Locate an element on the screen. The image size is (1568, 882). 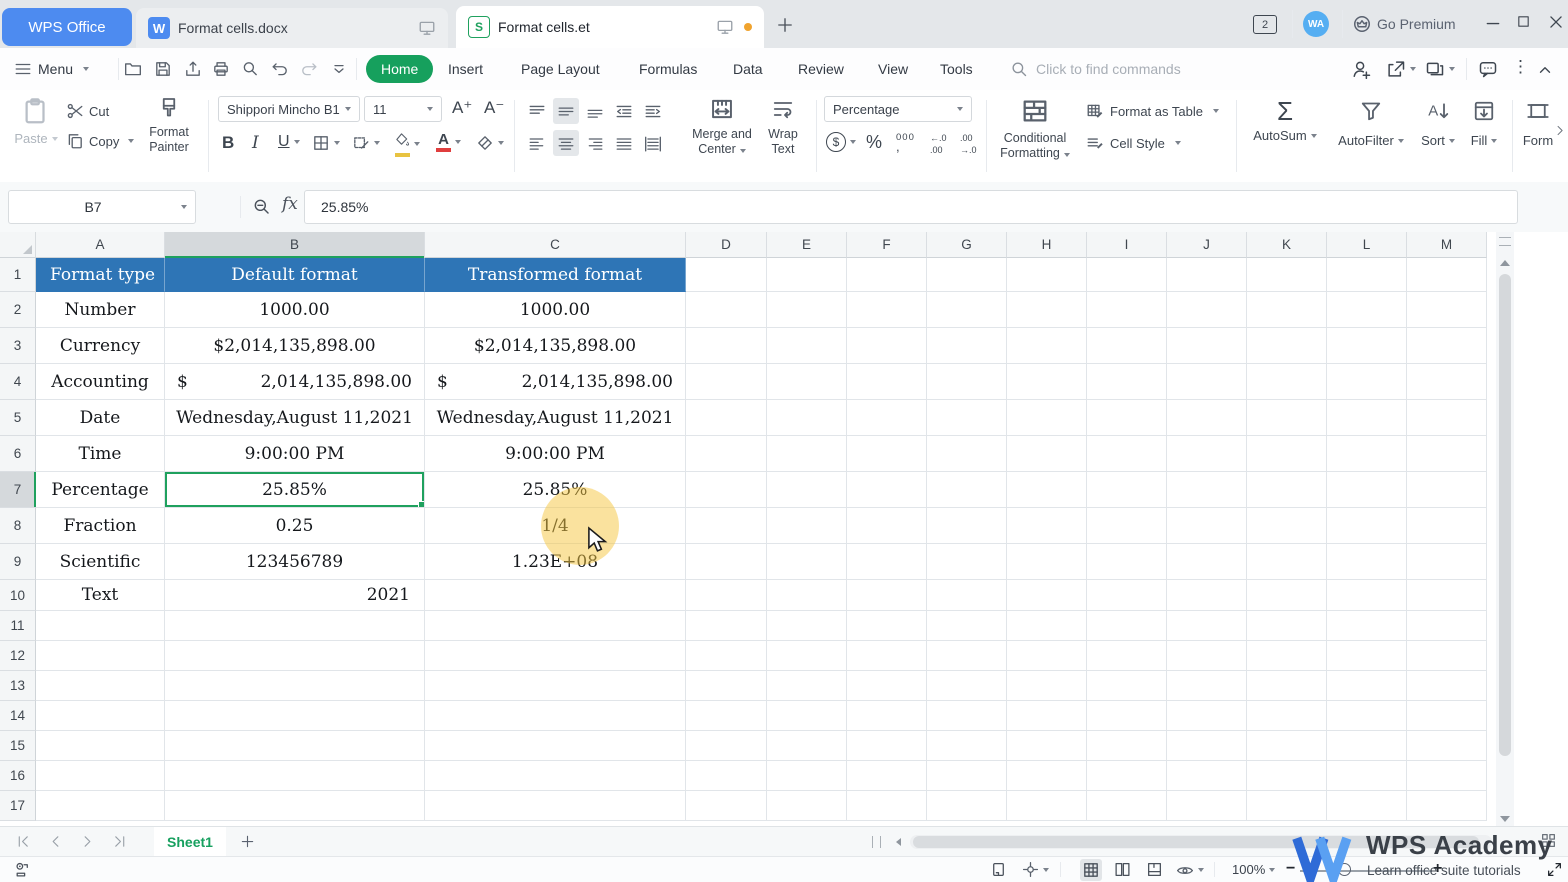
tab-view: View is located at coordinates (893, 69).